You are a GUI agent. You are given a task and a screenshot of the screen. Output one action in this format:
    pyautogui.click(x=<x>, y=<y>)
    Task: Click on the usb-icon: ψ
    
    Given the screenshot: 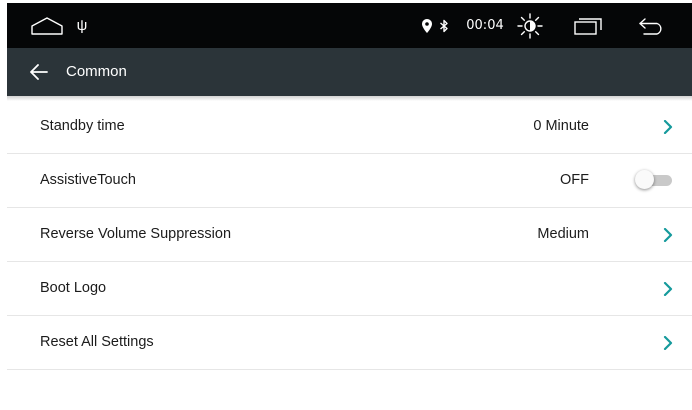 What is the action you would take?
    pyautogui.click(x=82, y=25)
    